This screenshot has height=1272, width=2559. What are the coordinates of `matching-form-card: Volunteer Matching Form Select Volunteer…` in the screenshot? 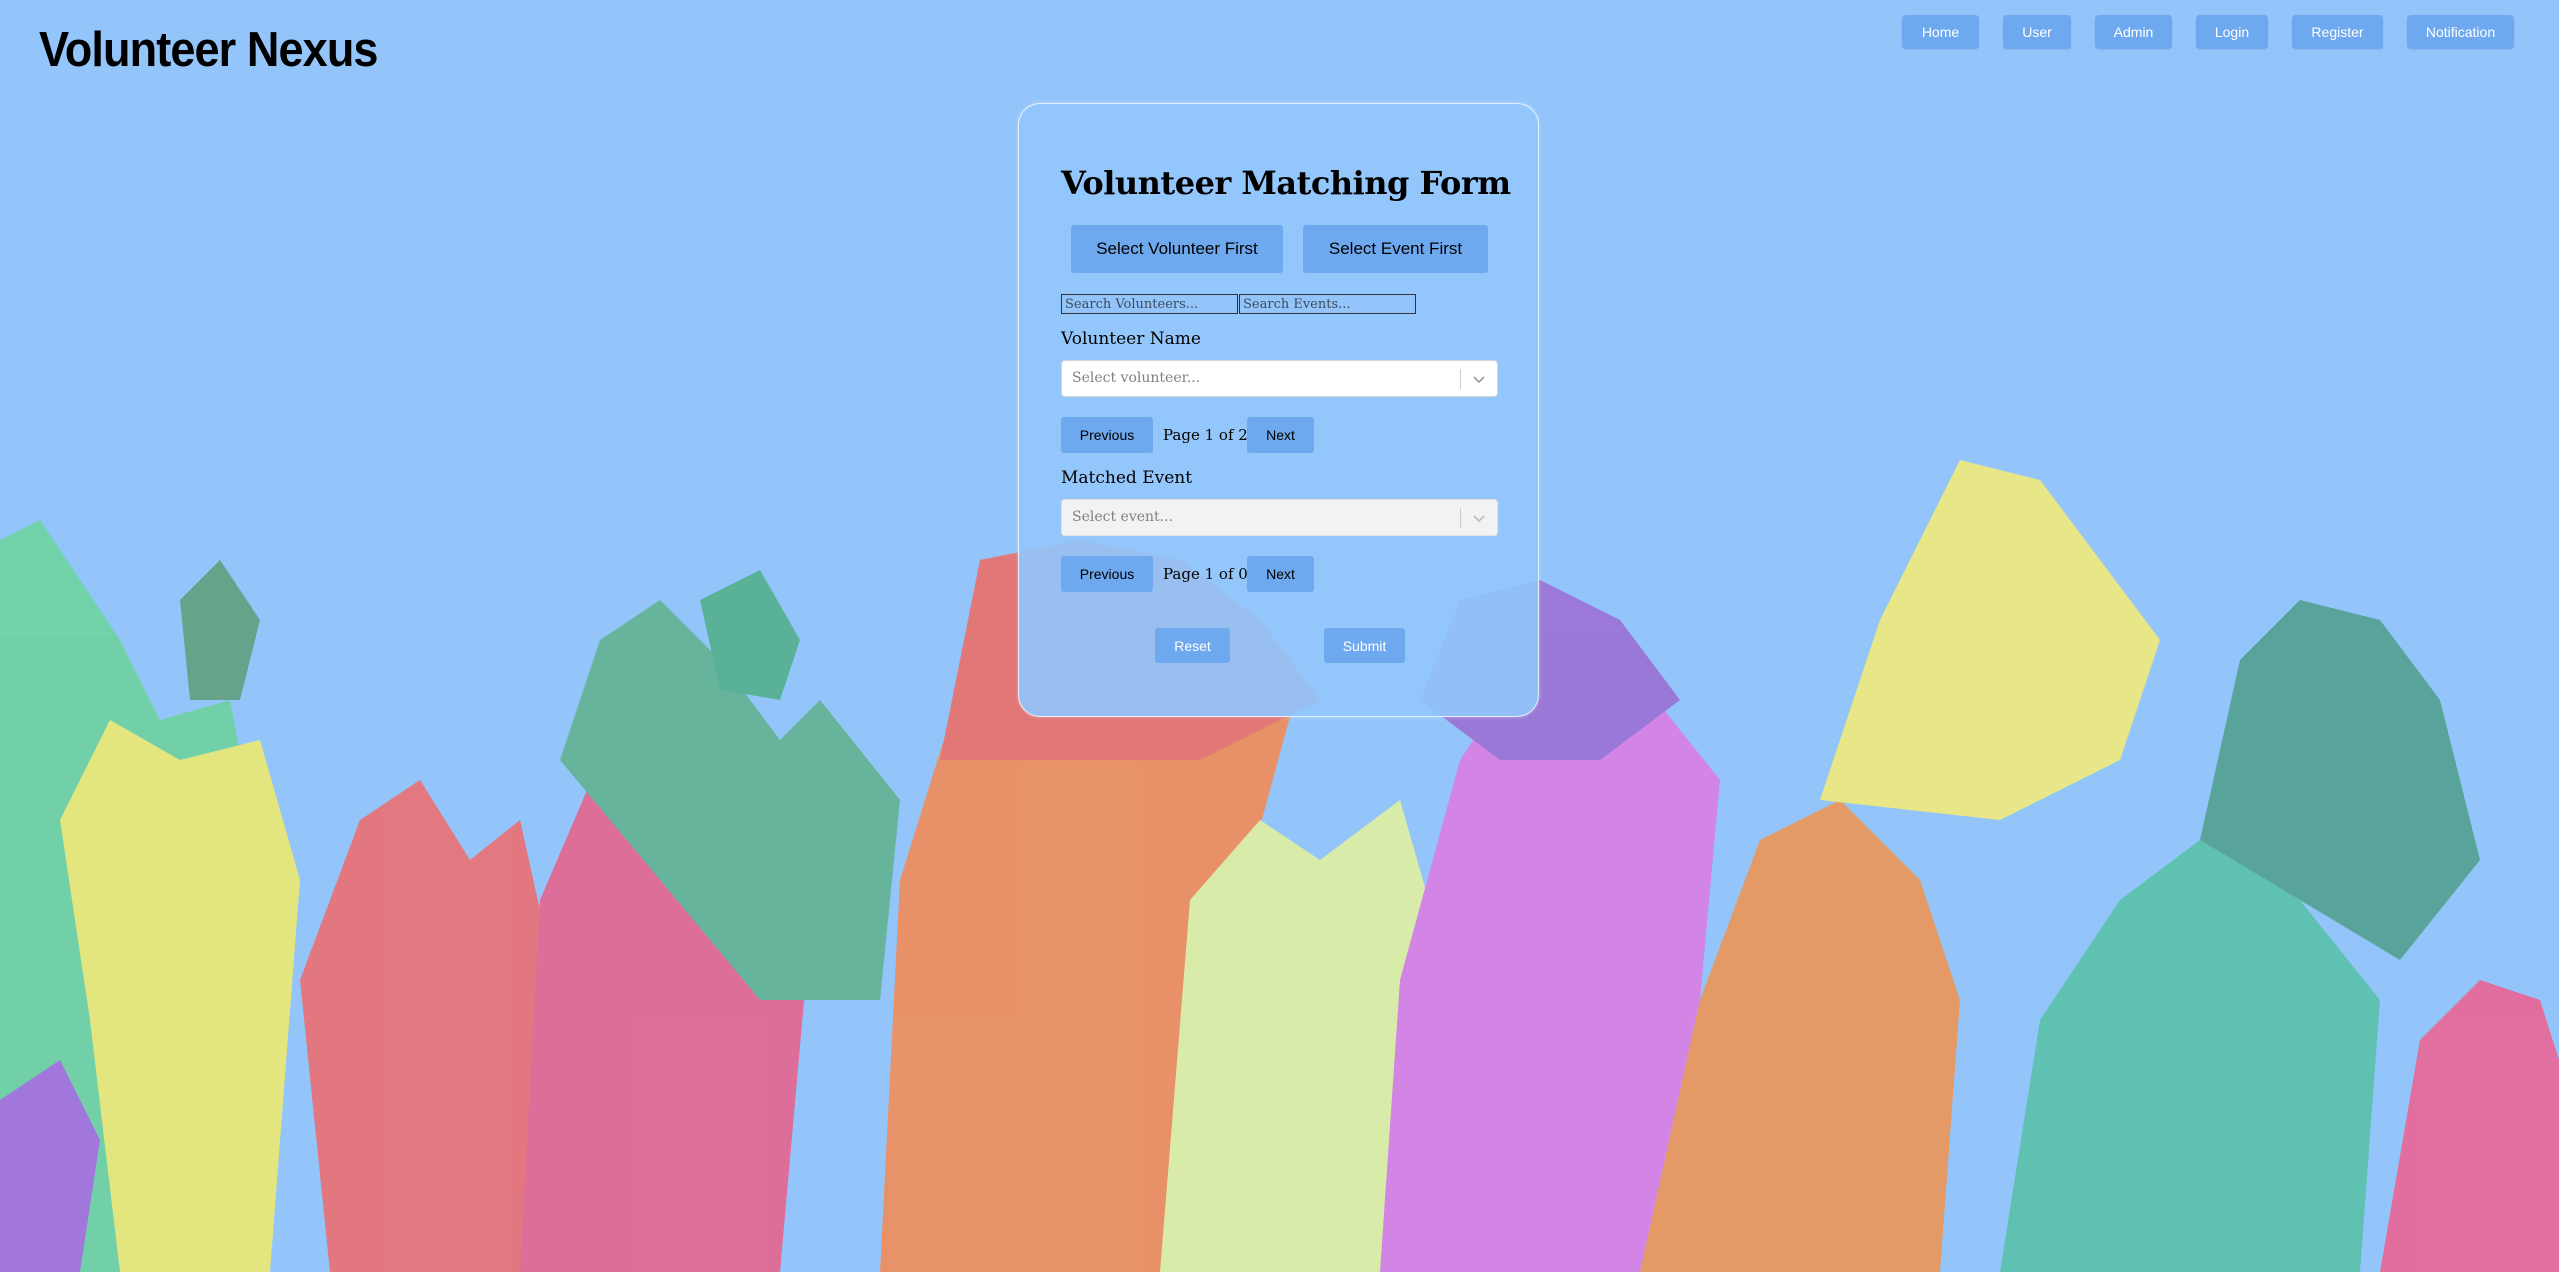 It's located at (1278, 410).